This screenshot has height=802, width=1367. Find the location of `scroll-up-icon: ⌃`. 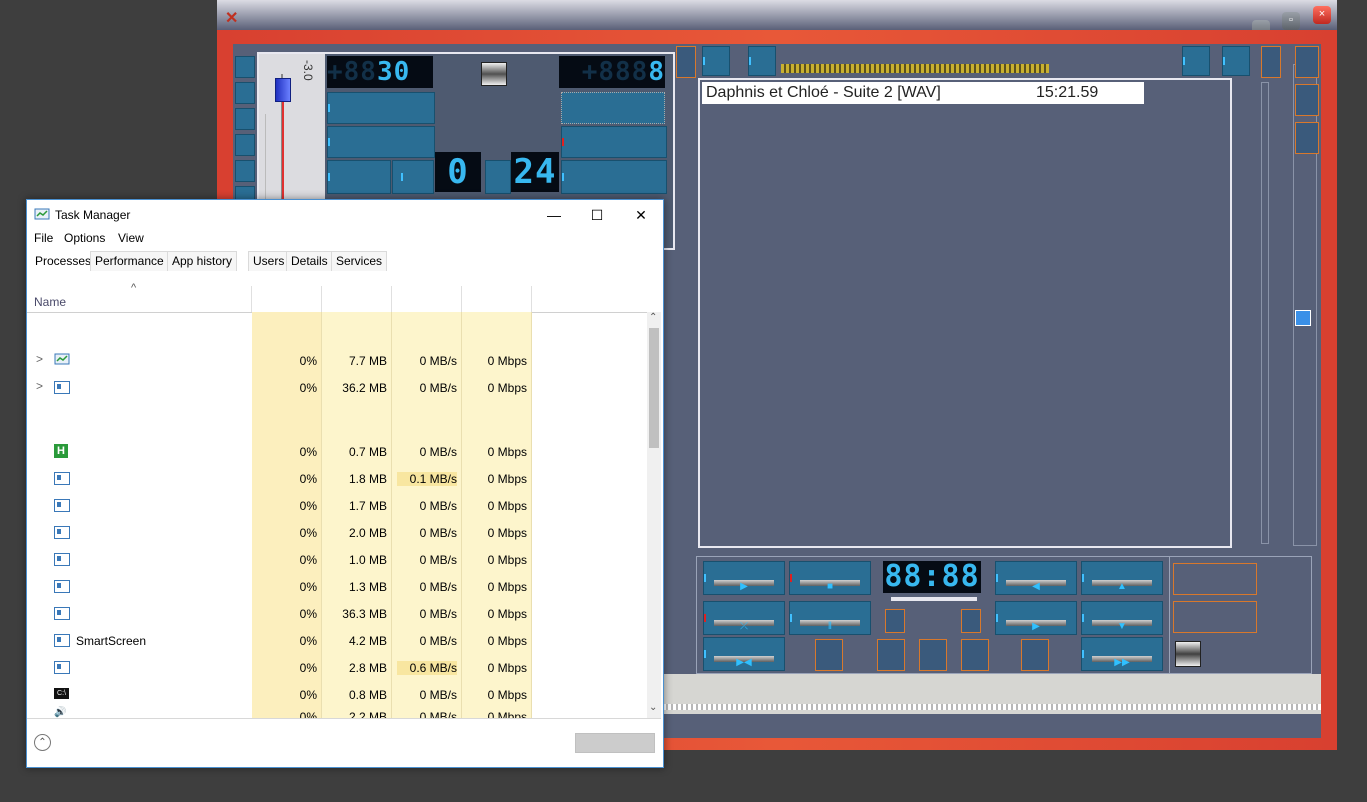

scroll-up-icon: ⌃ is located at coordinates (653, 317).